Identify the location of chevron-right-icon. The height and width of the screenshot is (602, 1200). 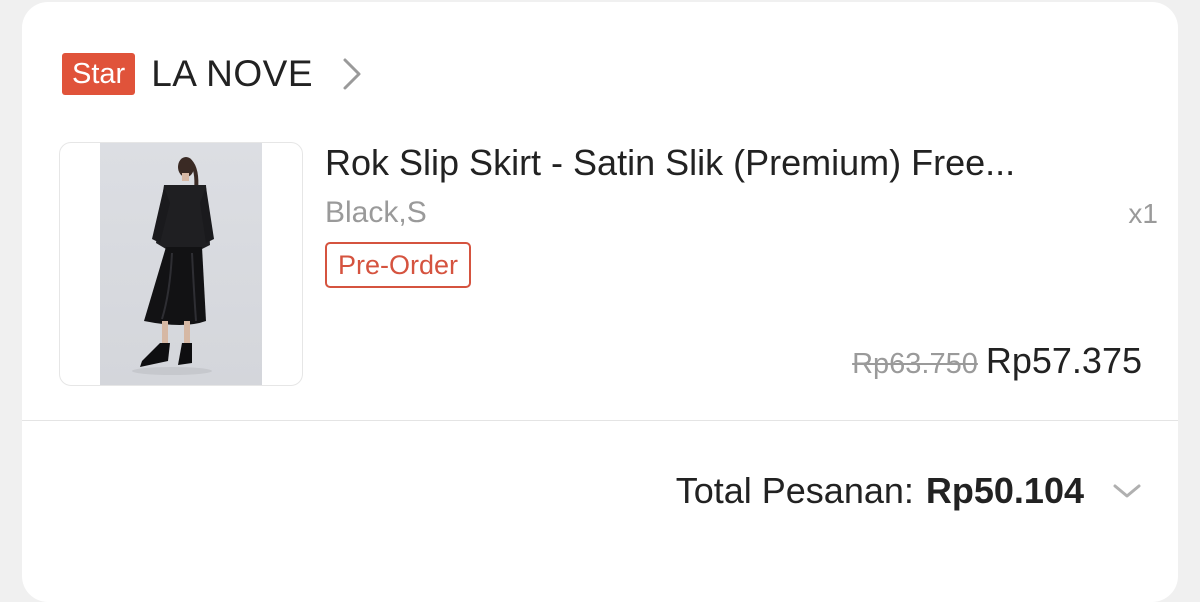
(352, 74).